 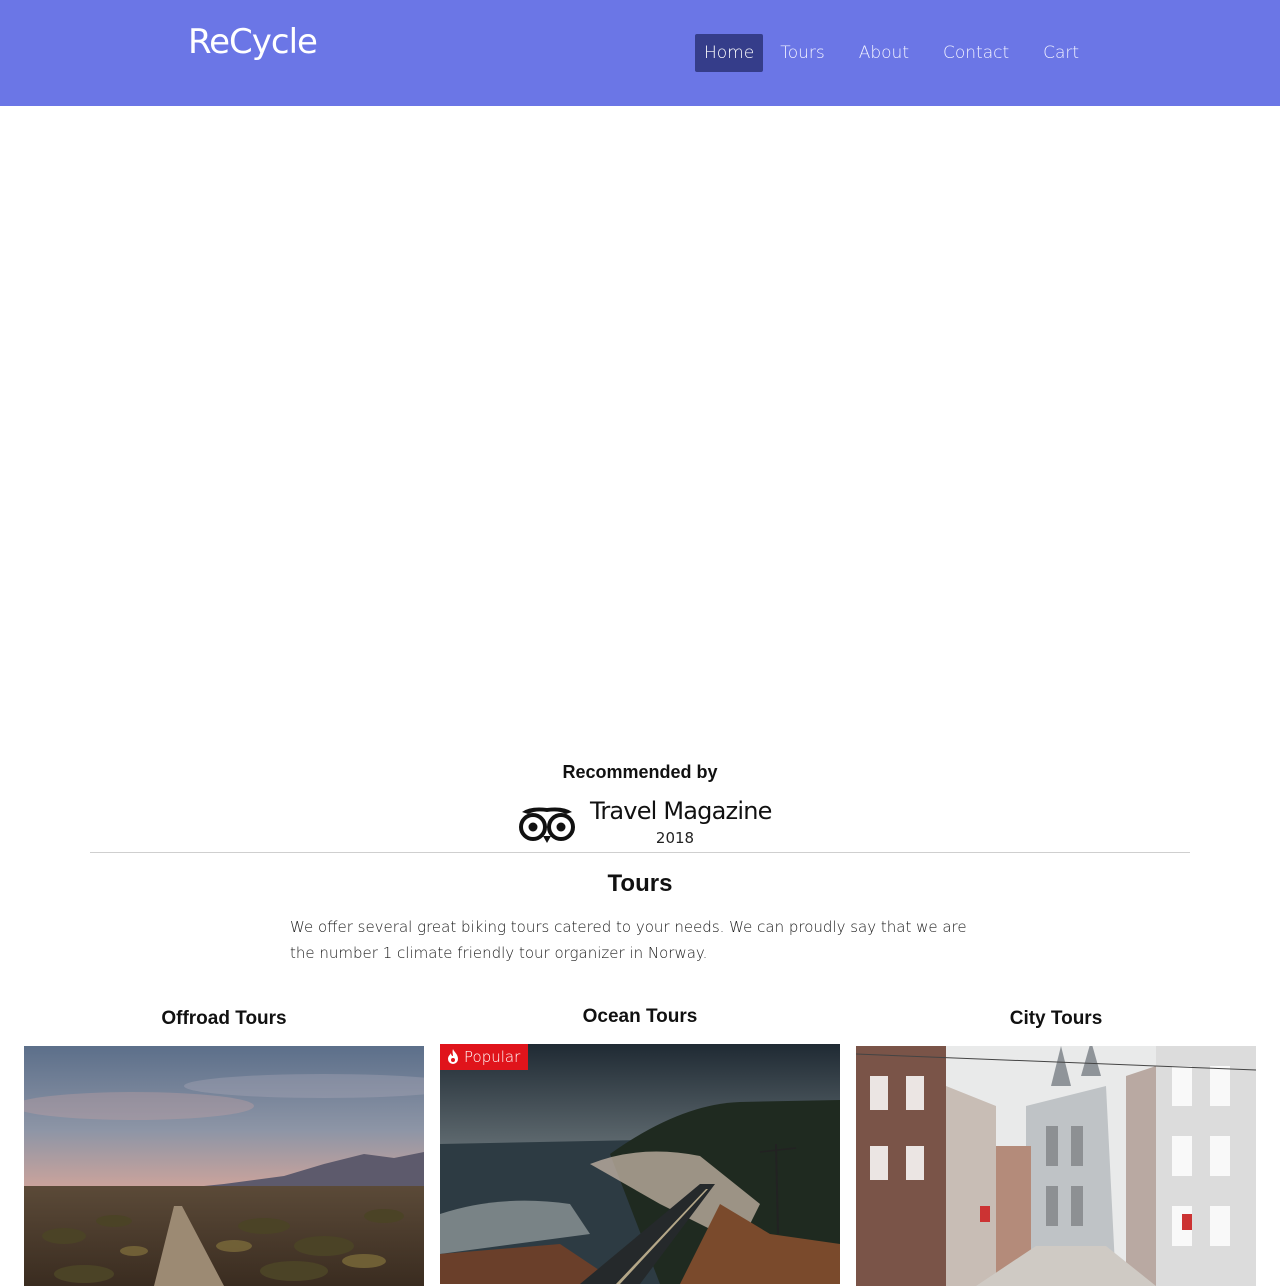 What do you see at coordinates (224, 1166) in the screenshot?
I see `desert-dirt-road-photo` at bounding box center [224, 1166].